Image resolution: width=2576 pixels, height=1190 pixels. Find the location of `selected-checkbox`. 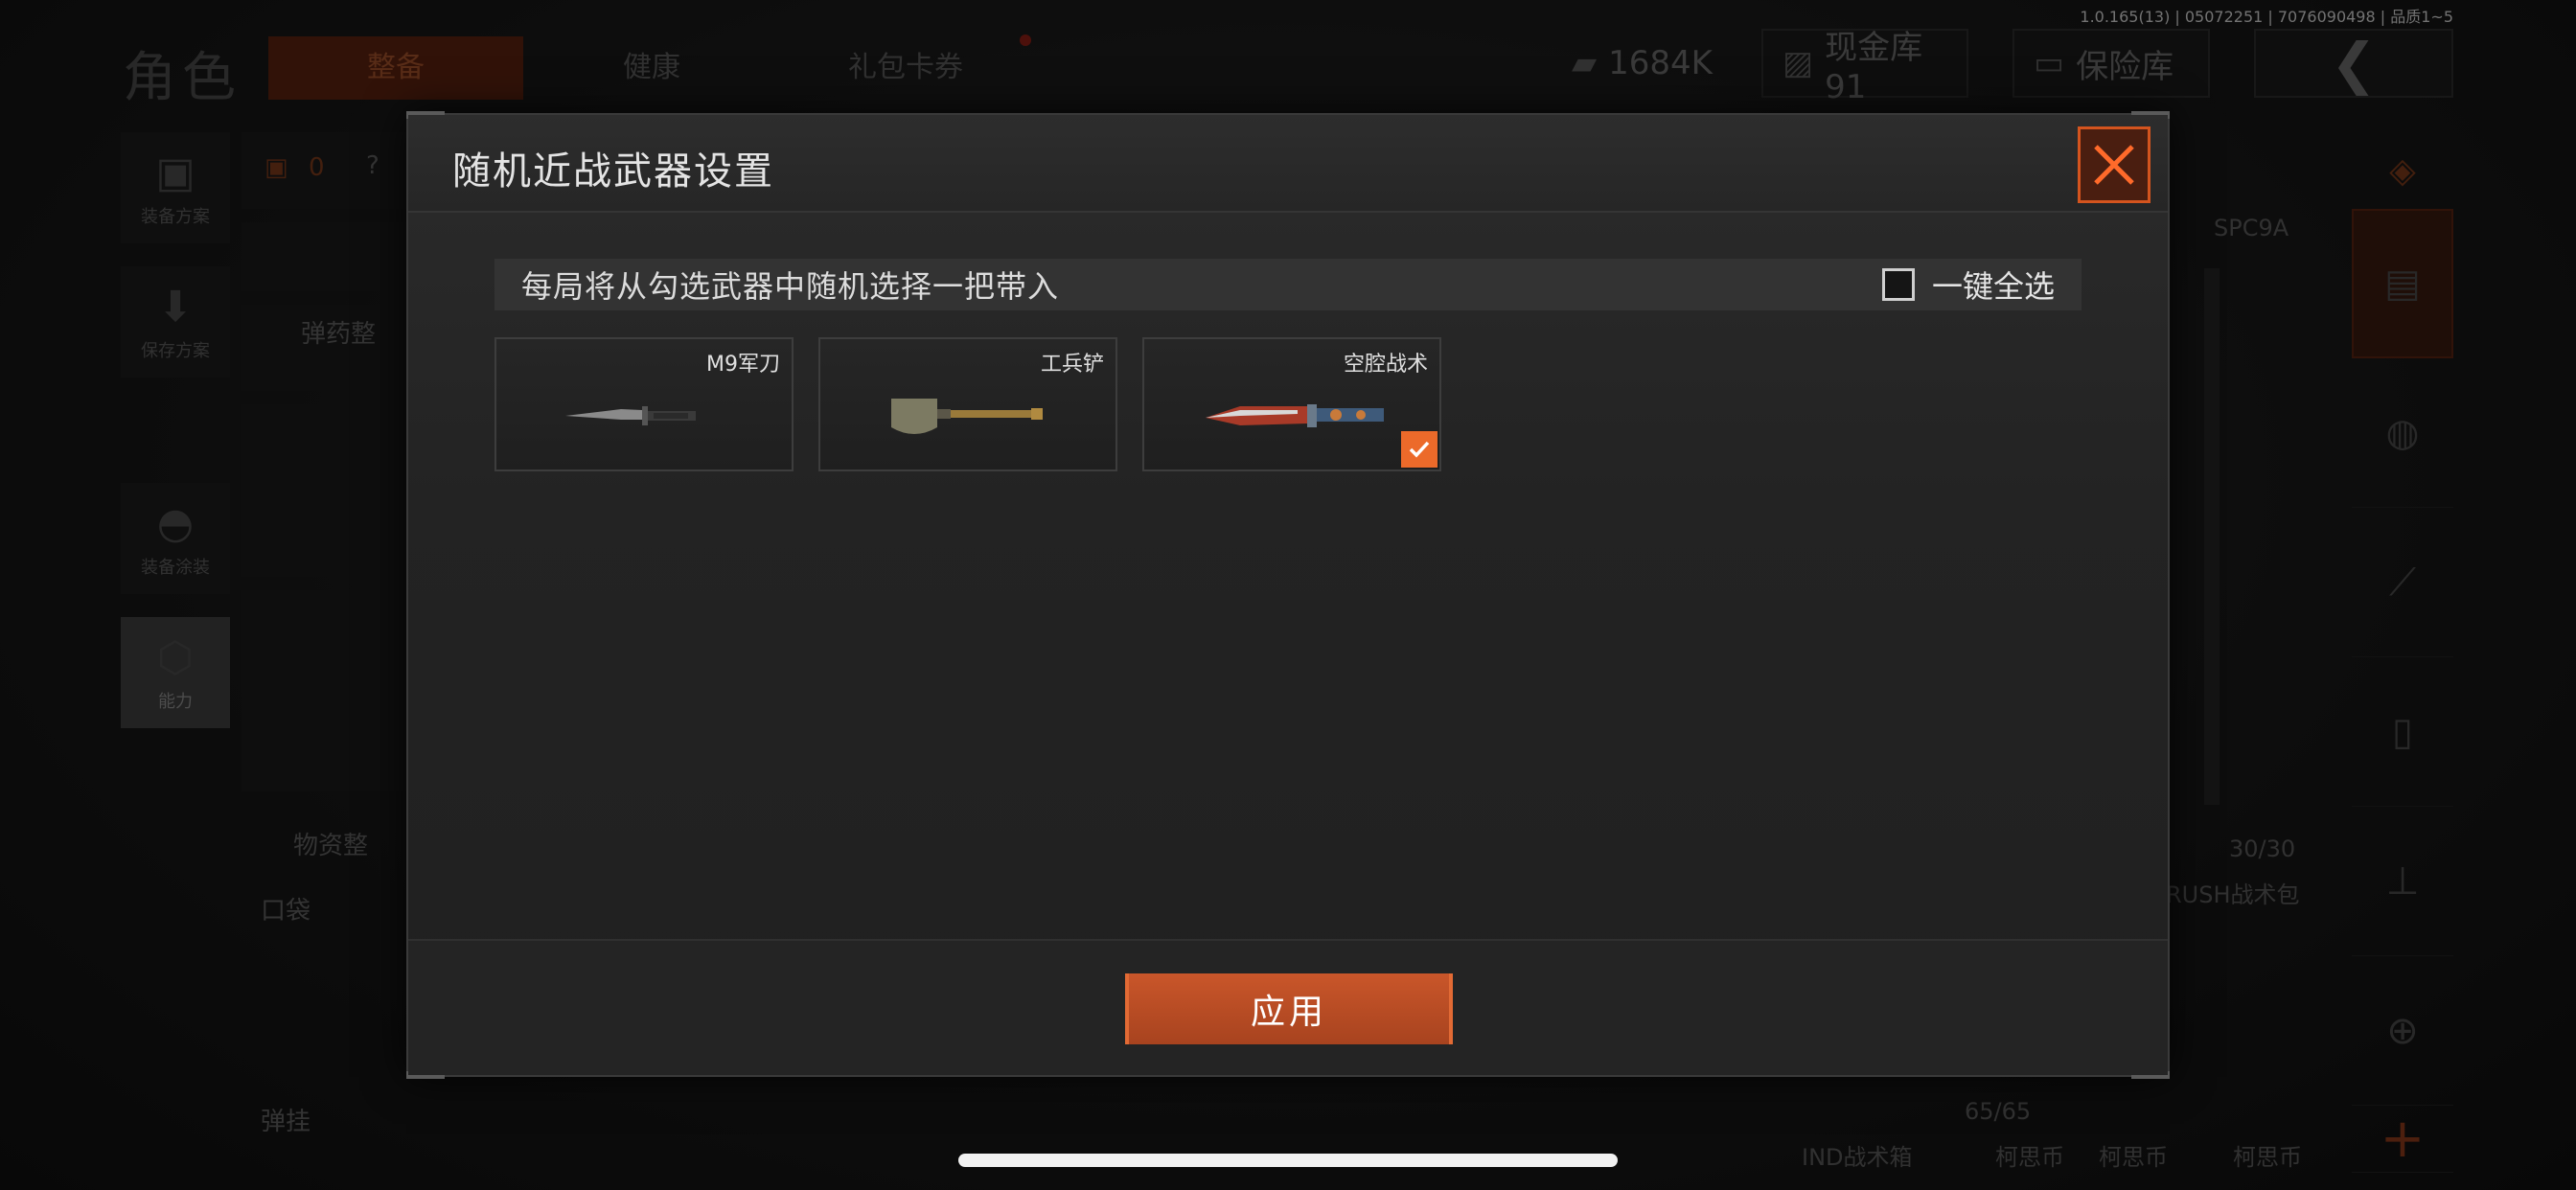

selected-checkbox is located at coordinates (1419, 450).